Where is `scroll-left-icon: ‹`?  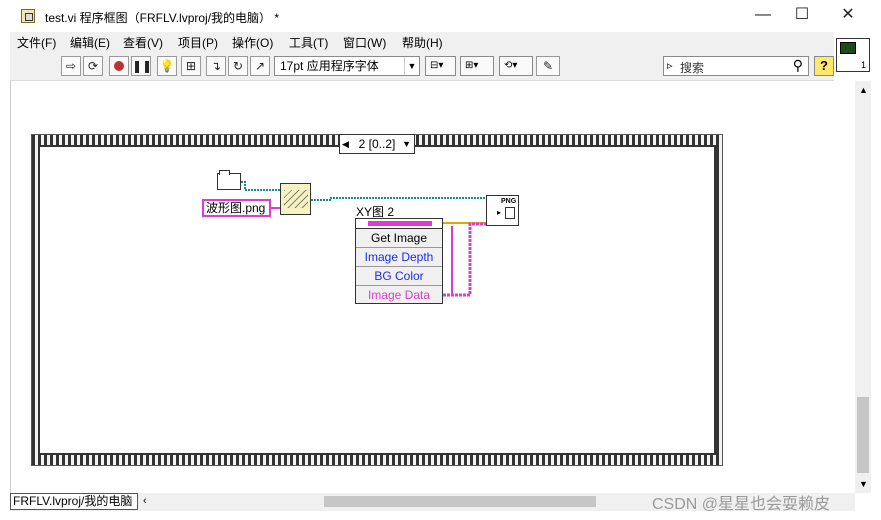 scroll-left-icon: ‹ is located at coordinates (145, 501).